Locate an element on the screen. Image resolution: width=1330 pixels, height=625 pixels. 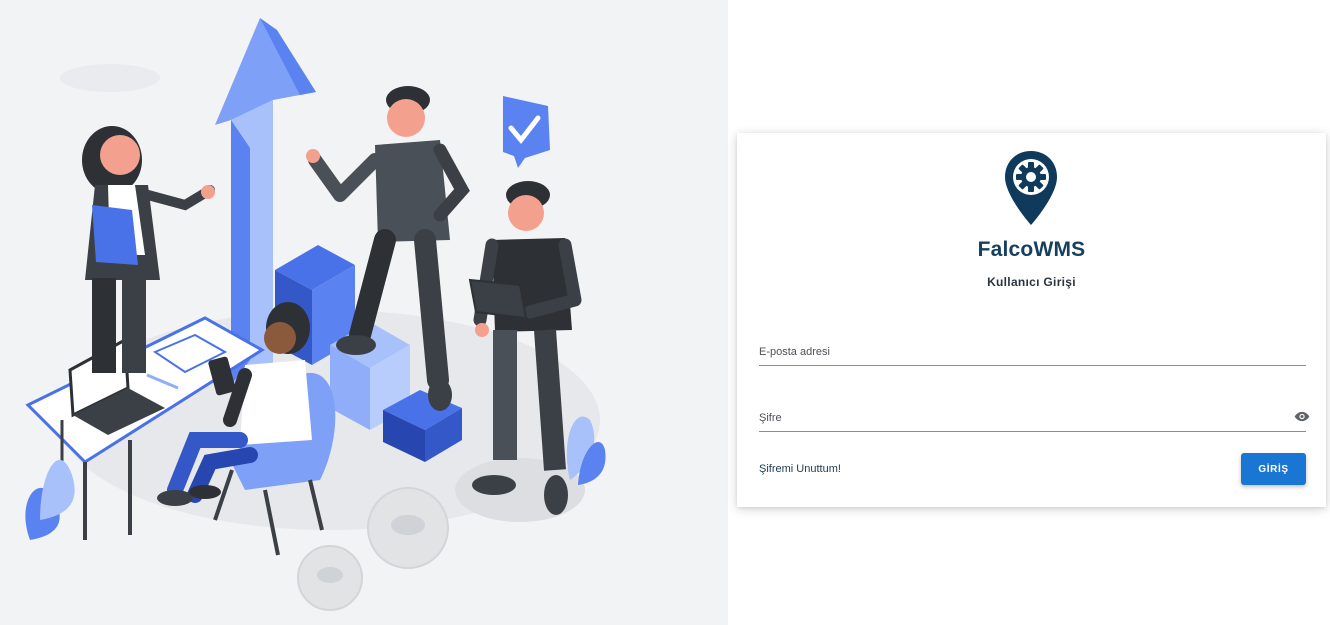
eye-icon is located at coordinates (1302, 416).